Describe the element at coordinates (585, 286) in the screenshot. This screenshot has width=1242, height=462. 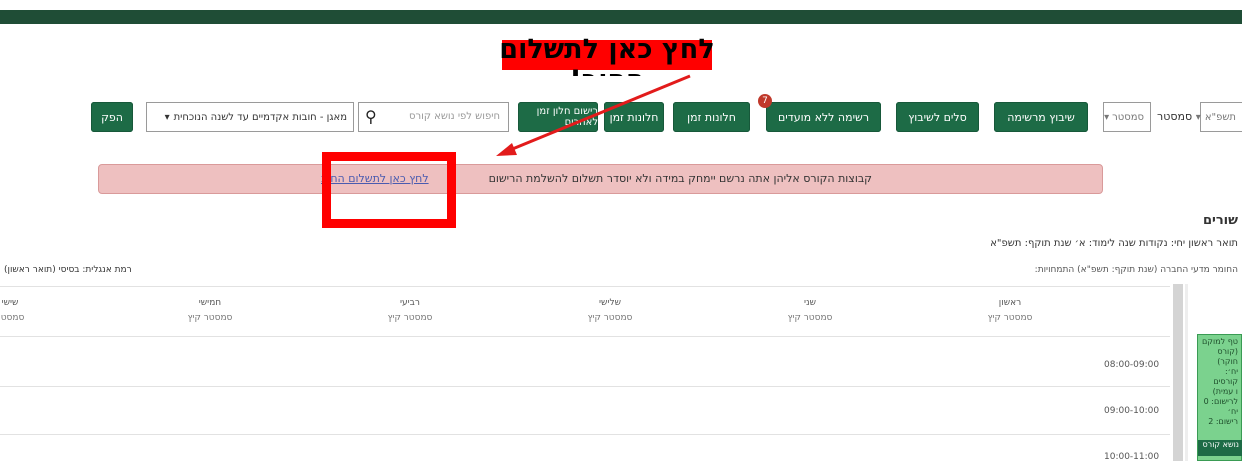
I see `divider` at that location.